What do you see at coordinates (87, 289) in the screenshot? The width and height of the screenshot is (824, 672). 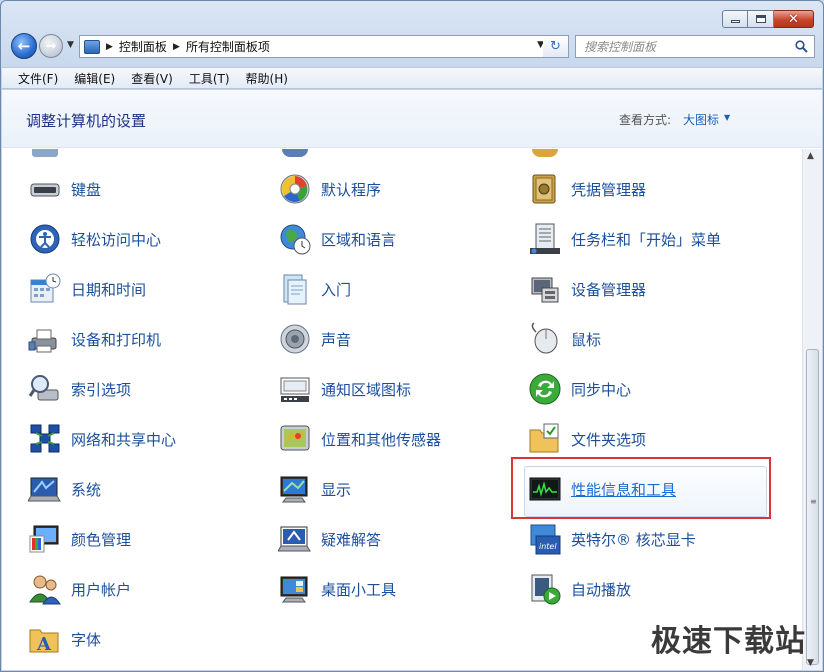 I see `item-date-time: 日期和时间` at bounding box center [87, 289].